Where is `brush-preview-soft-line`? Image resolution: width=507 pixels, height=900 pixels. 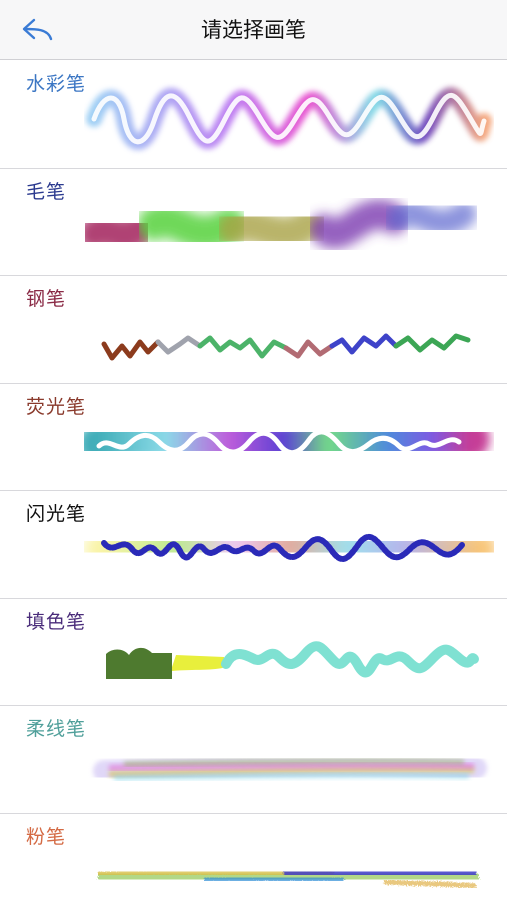
brush-preview-soft-line is located at coordinates (289, 764).